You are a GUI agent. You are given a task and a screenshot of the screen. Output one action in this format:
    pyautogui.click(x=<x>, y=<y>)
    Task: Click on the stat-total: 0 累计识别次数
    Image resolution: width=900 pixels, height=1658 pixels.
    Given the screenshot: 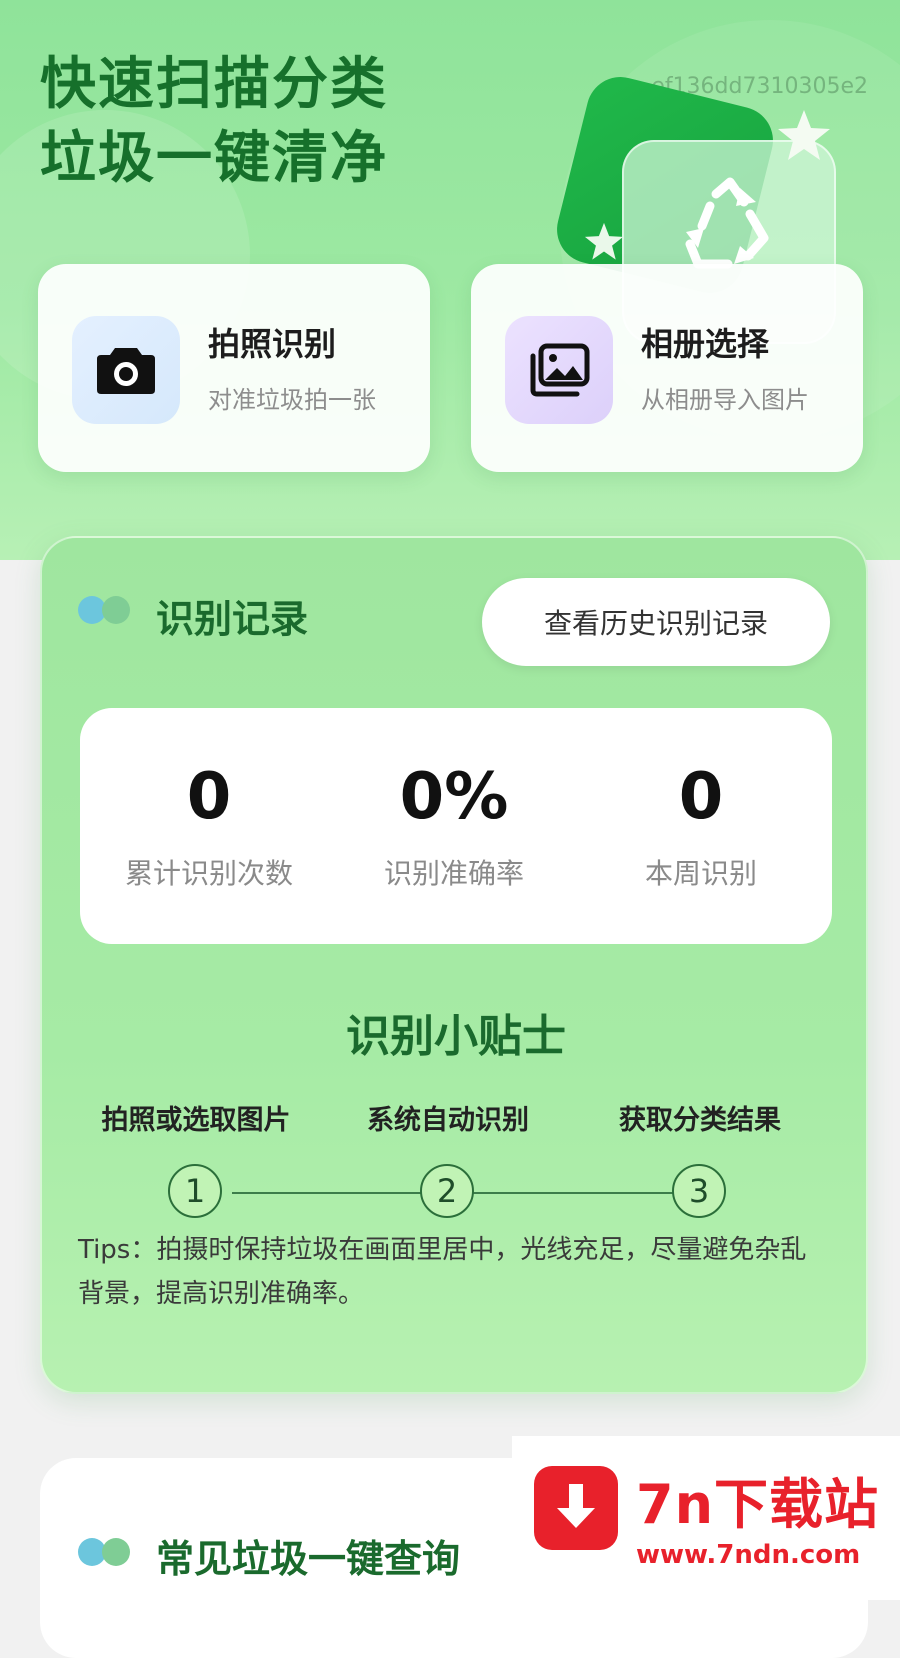 What is the action you would take?
    pyautogui.click(x=209, y=826)
    